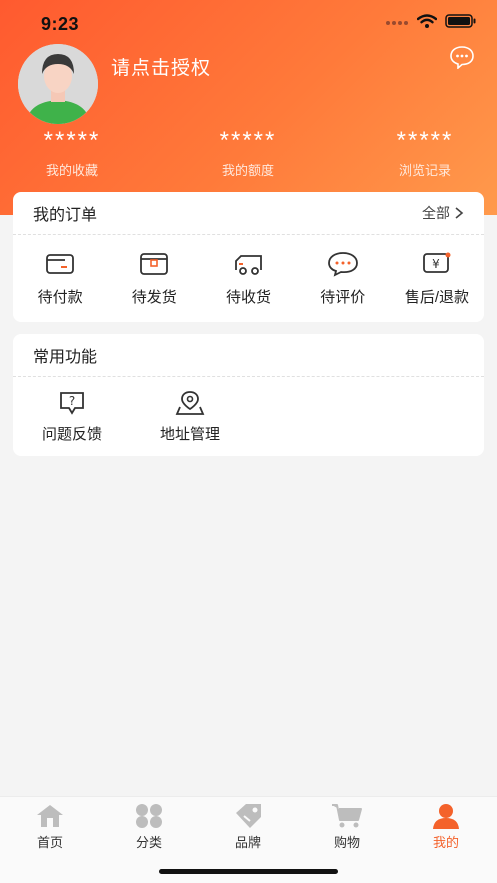 Image resolution: width=497 pixels, height=883 pixels. Describe the element at coordinates (343, 264) in the screenshot. I see `comment-icon` at that location.